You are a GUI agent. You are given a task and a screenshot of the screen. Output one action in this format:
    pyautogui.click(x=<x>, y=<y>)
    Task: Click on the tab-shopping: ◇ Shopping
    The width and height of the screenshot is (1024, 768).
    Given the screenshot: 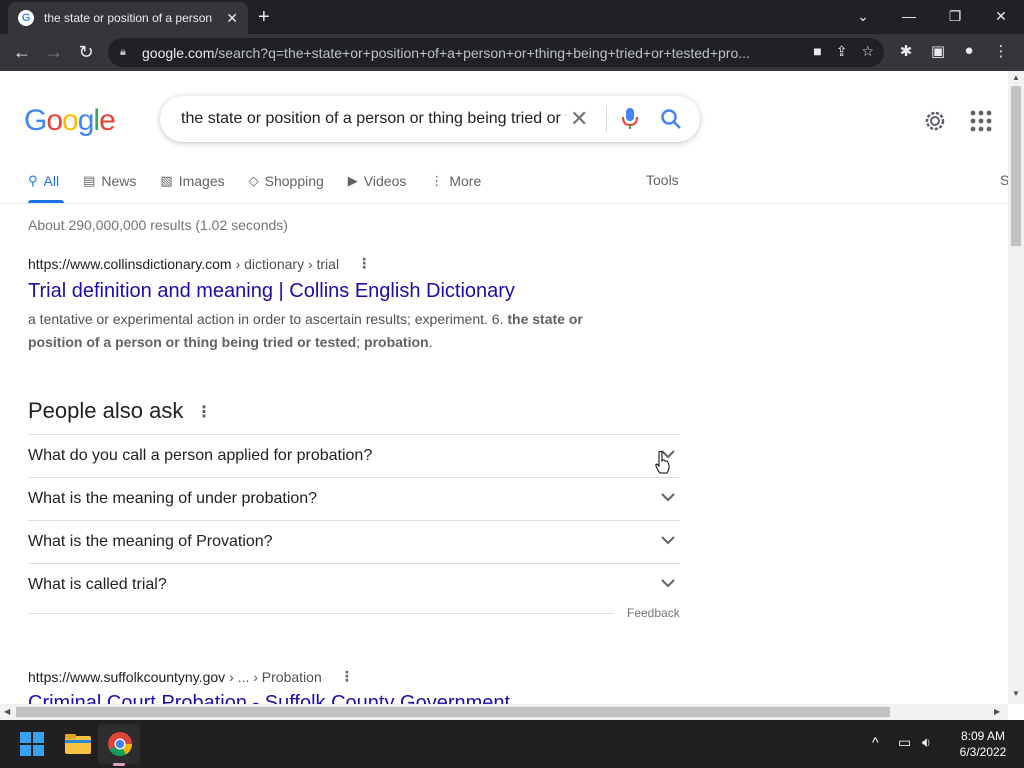 What is the action you would take?
    pyautogui.click(x=286, y=181)
    